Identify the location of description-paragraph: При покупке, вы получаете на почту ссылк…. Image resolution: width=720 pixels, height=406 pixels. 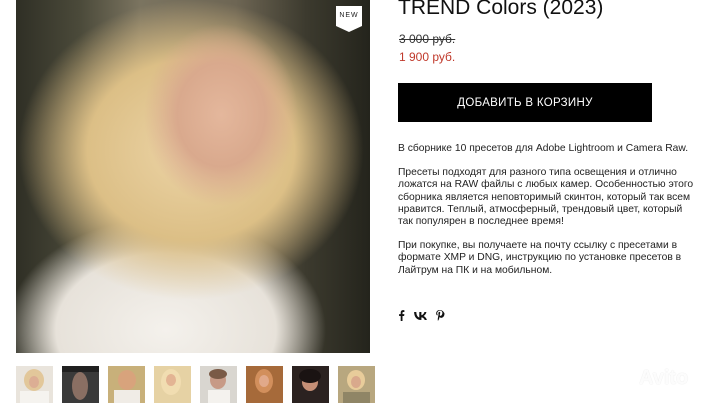
(540, 258).